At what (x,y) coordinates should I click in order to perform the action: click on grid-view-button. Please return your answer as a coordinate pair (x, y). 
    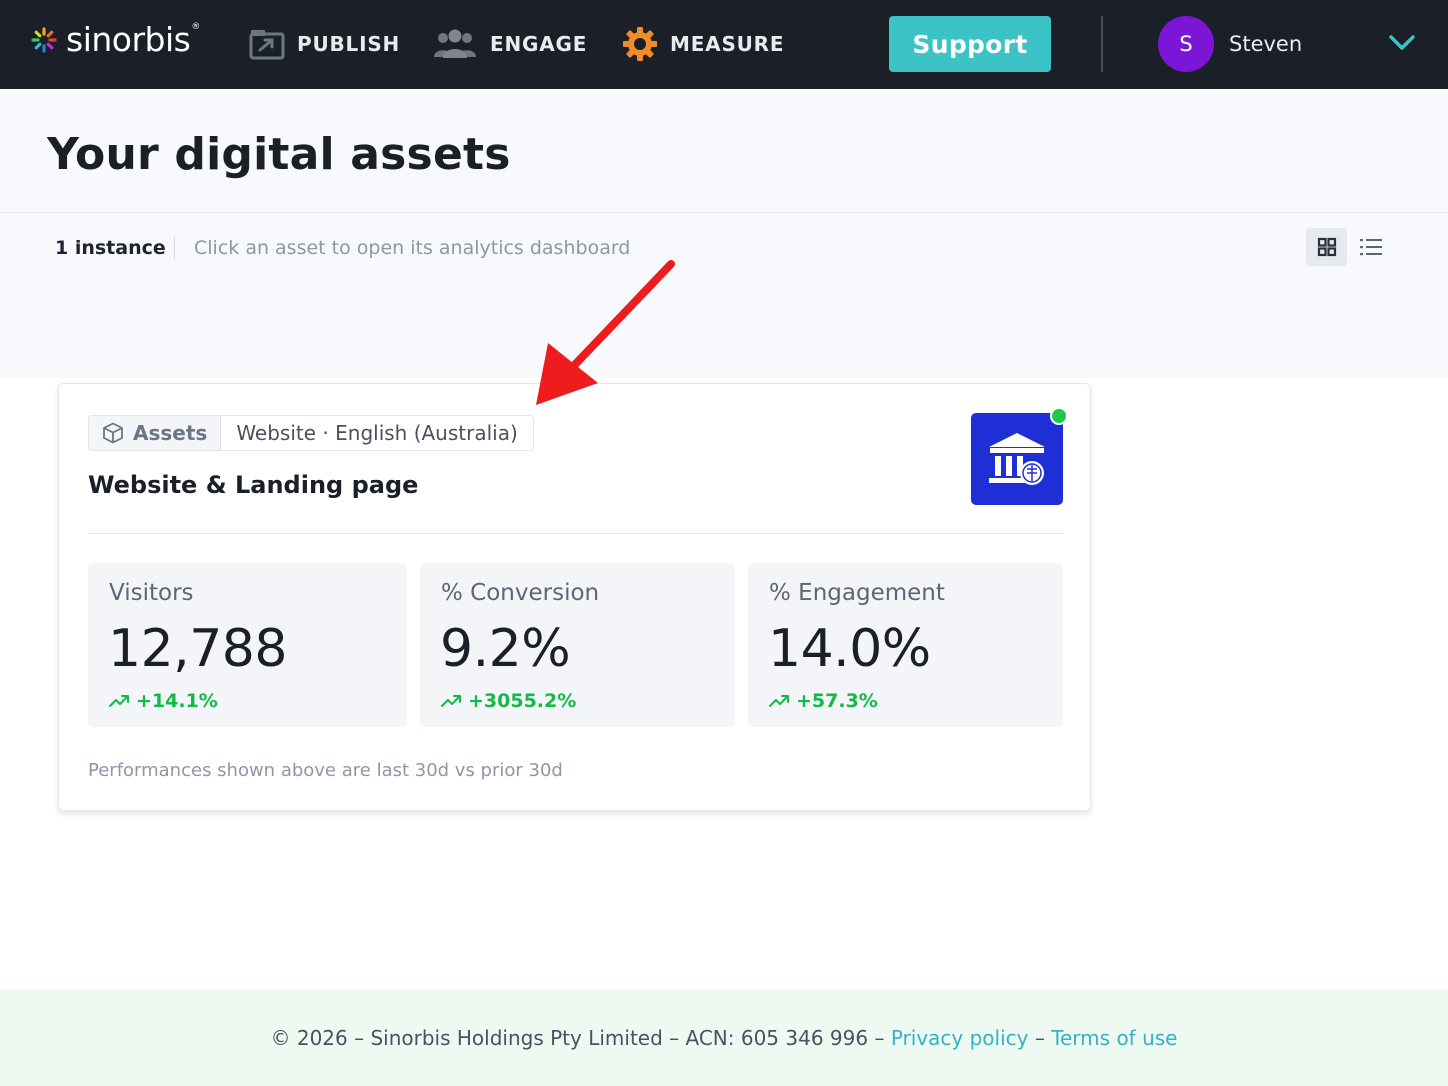
    Looking at the image, I should click on (1326, 247).